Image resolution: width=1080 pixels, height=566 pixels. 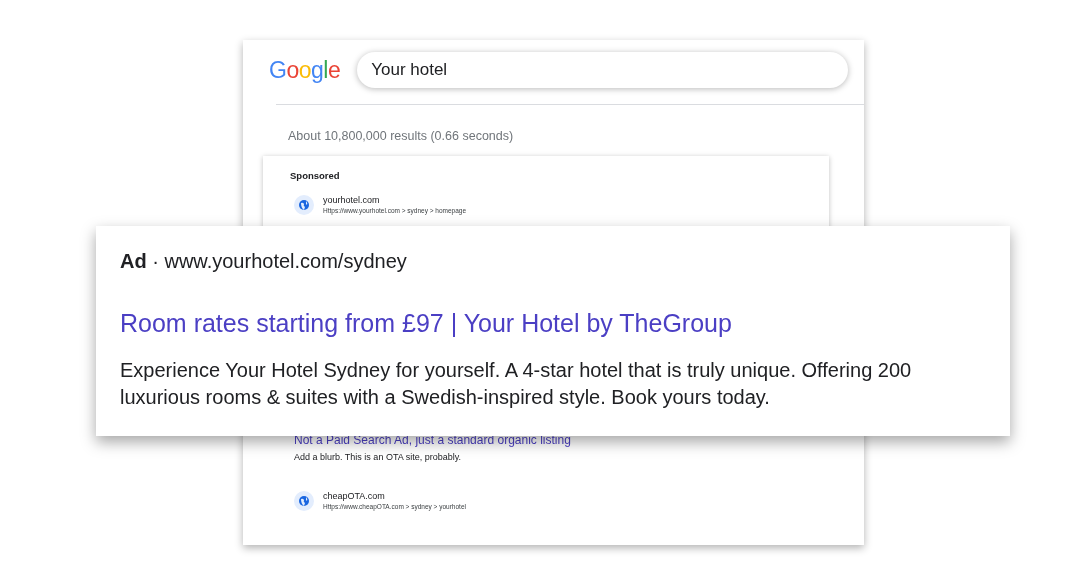 I want to click on result-snippet: Add a blurb. This is an OTA site, probably., so click(x=378, y=457).